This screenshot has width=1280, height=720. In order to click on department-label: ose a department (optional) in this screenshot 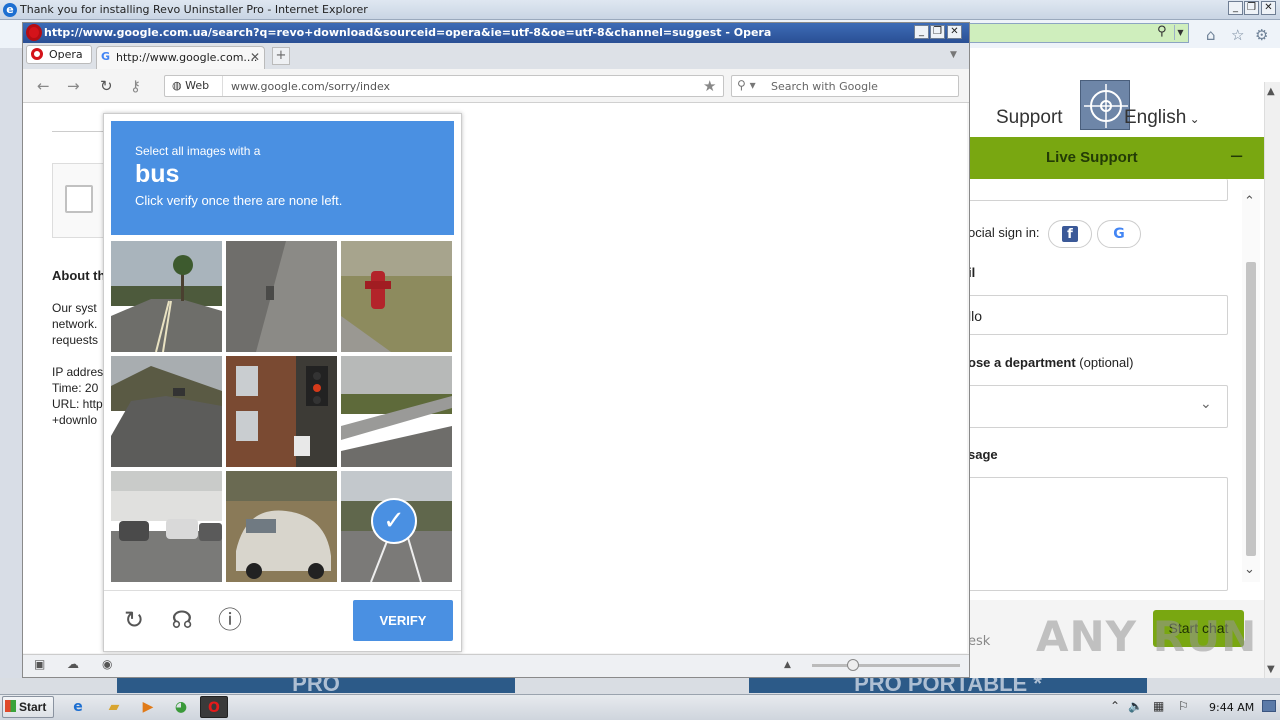, I will do `click(1050, 362)`.